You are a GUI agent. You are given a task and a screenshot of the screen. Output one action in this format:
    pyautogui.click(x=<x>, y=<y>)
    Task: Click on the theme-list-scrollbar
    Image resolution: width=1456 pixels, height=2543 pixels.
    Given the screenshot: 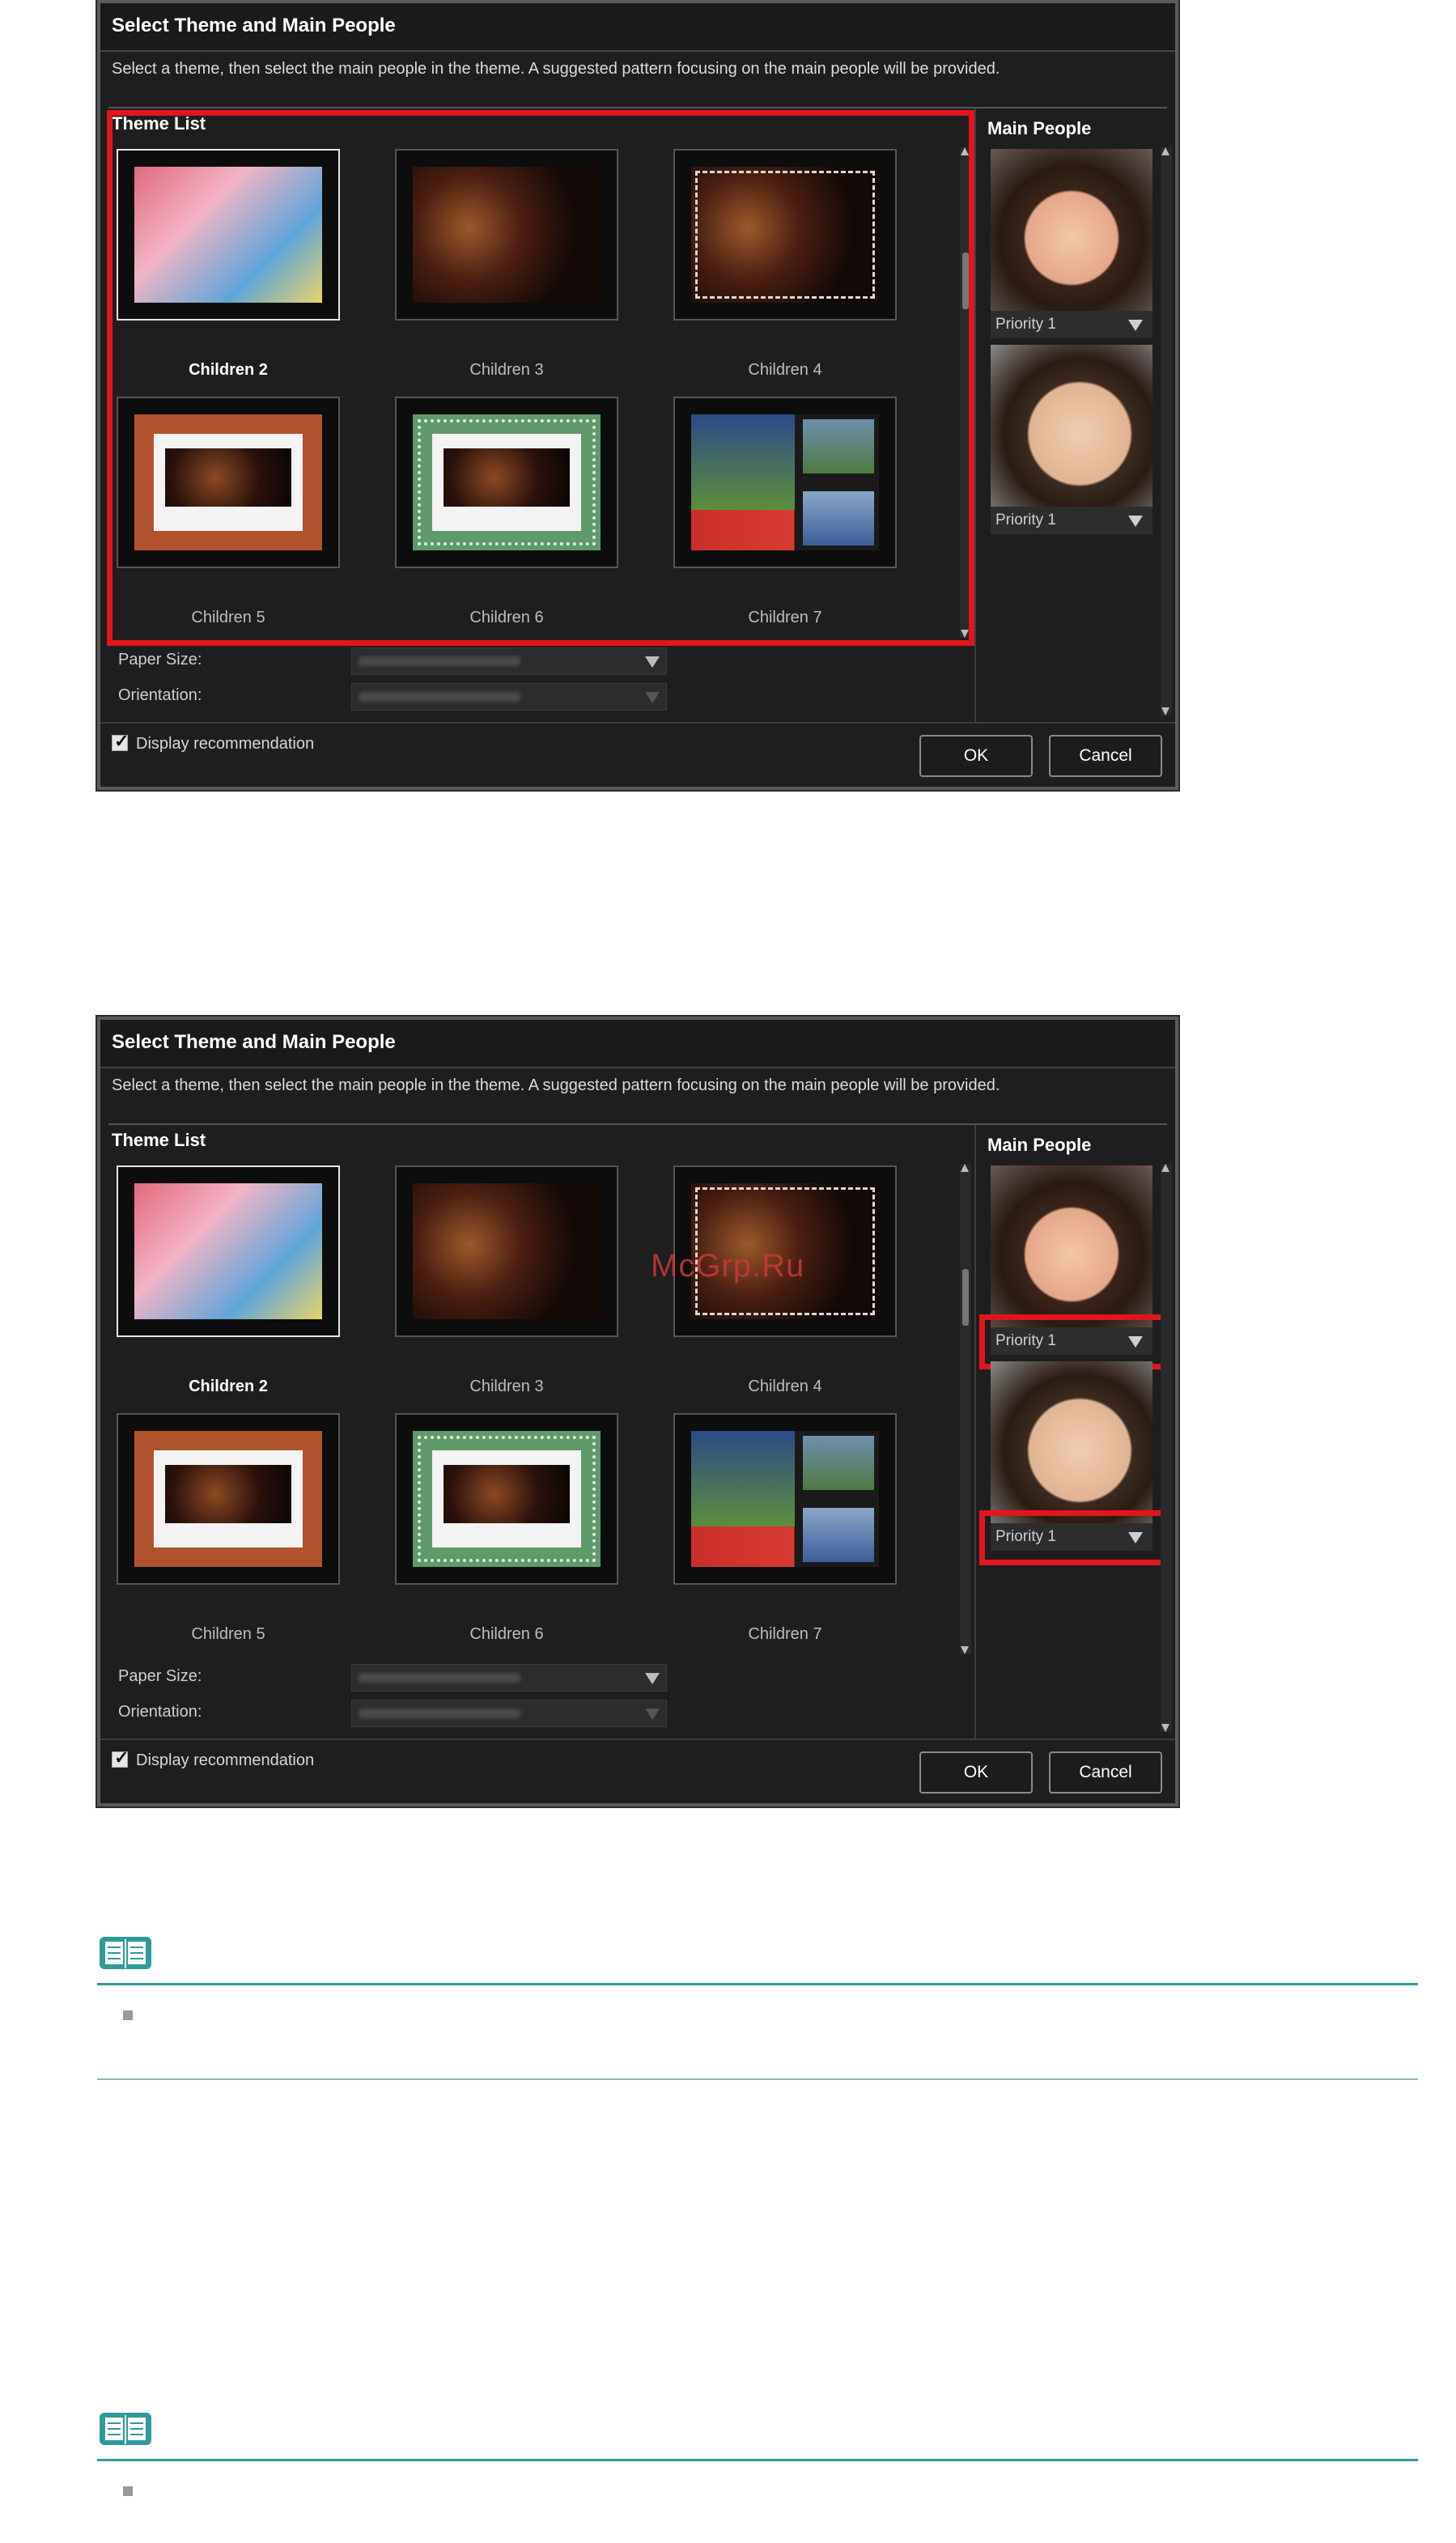 What is the action you would take?
    pyautogui.click(x=965, y=1409)
    